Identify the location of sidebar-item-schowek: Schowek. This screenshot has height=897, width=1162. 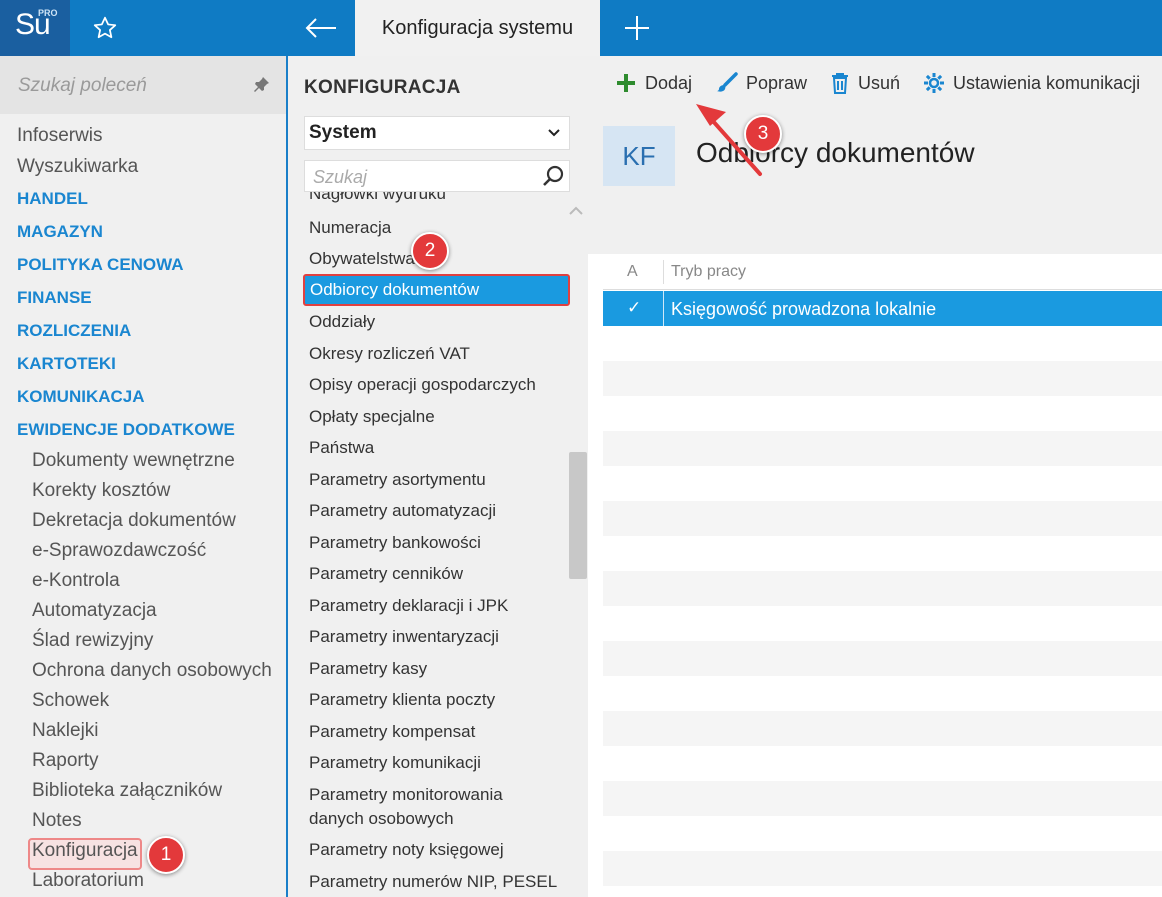
(70, 701).